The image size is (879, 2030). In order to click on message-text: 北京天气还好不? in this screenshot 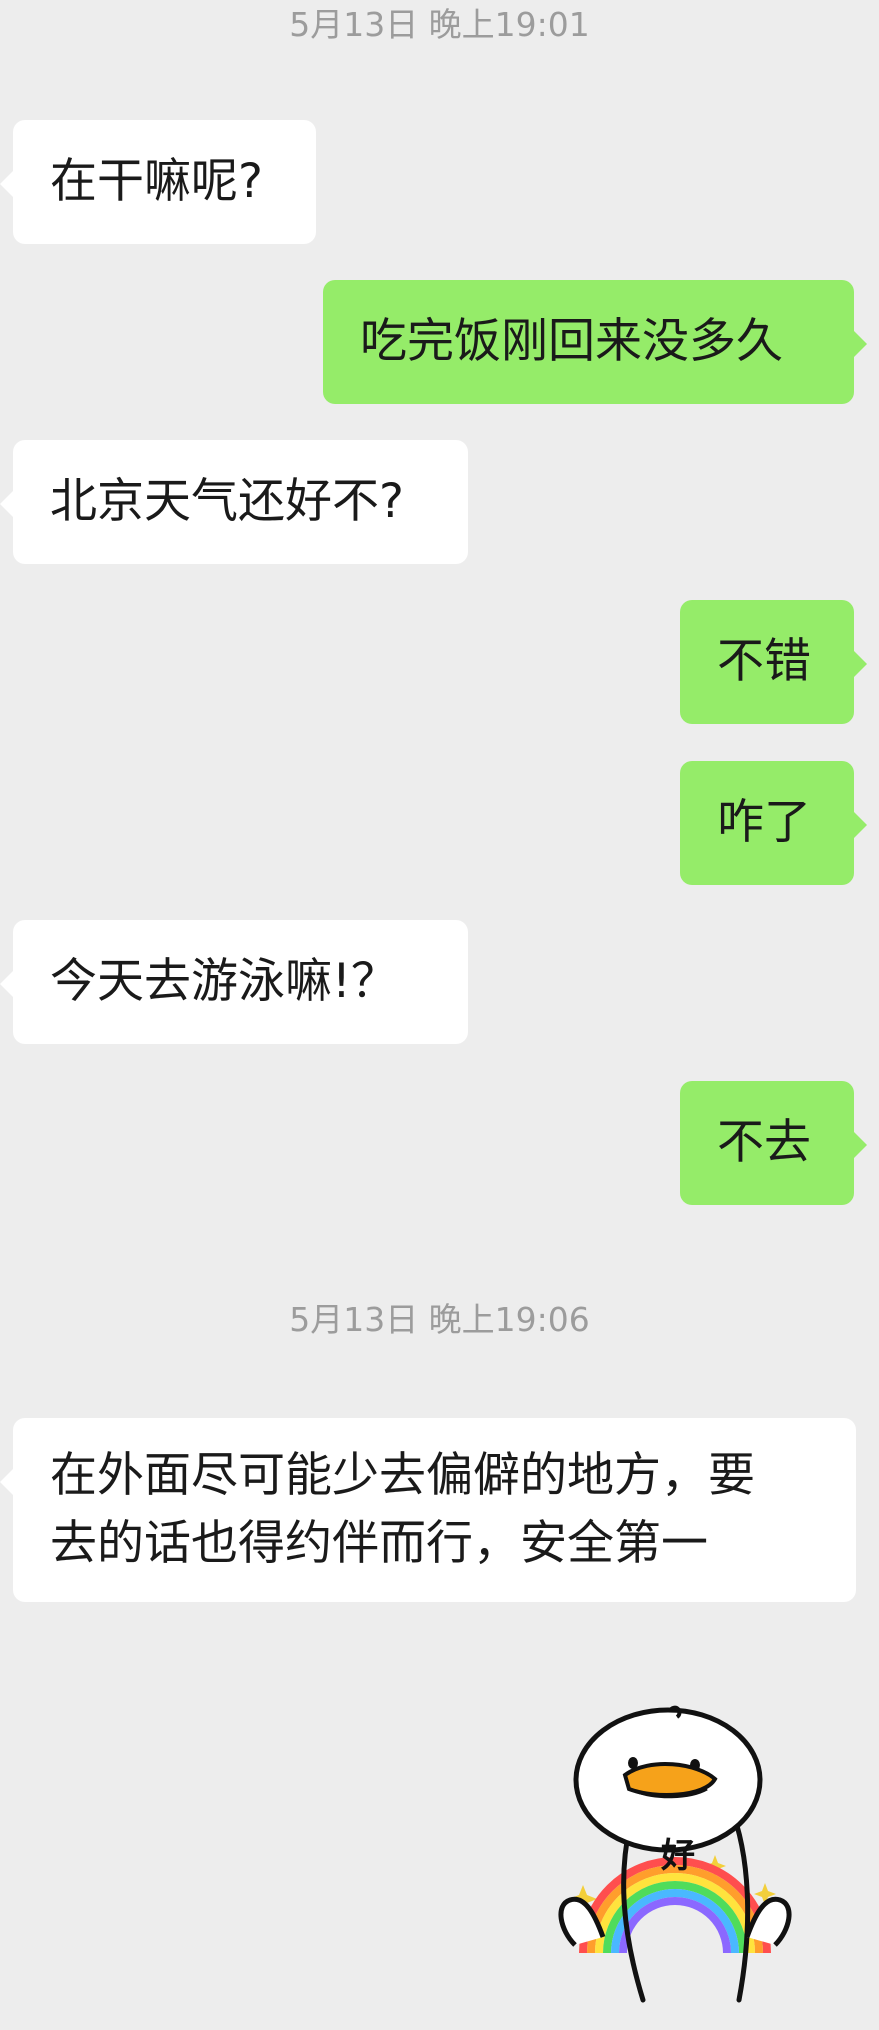, I will do `click(227, 501)`.